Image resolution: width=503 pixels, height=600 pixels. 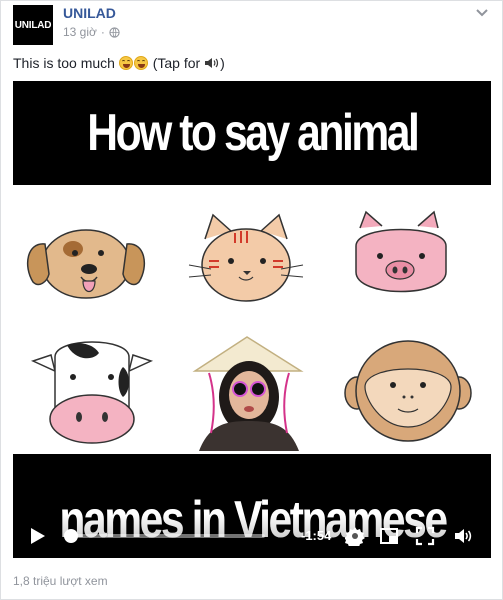 I want to click on presenter-video-frame, so click(x=248, y=391).